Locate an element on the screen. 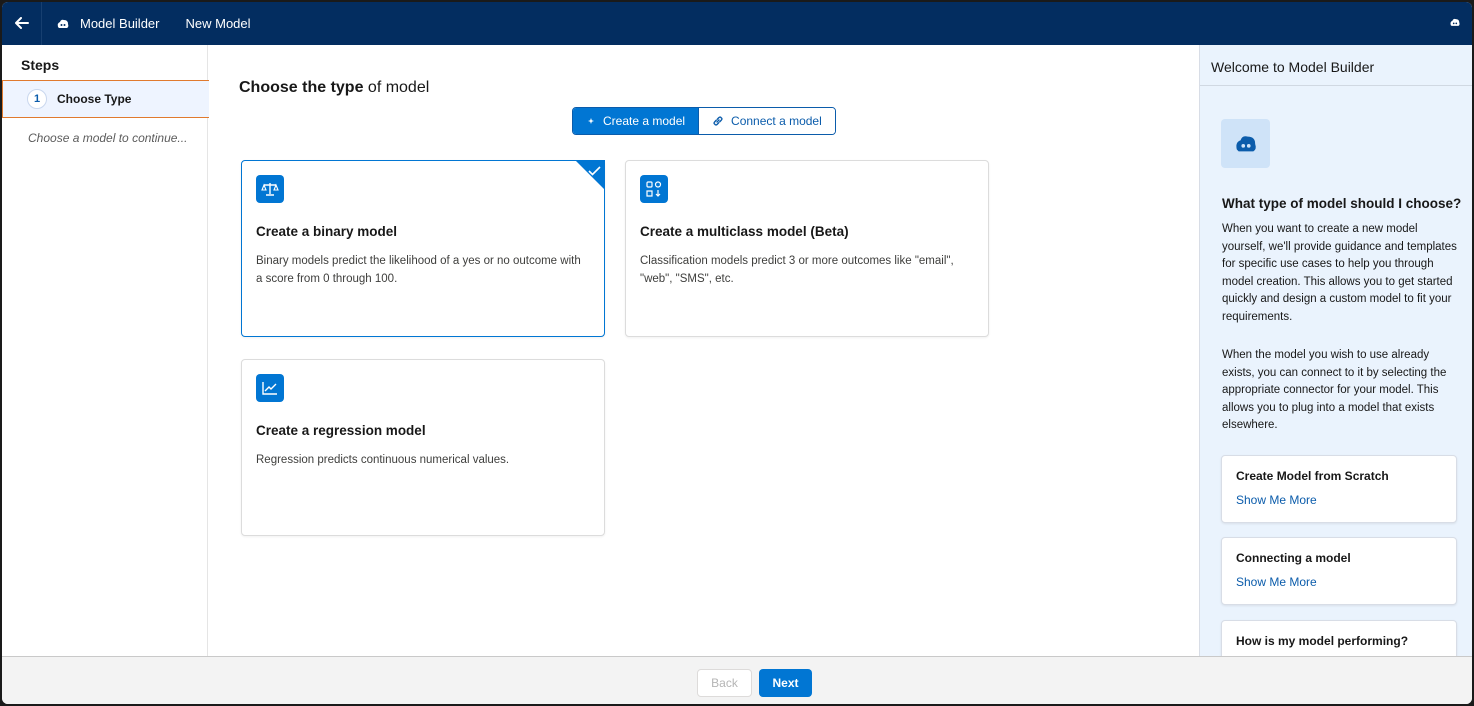 The height and width of the screenshot is (706, 1474). steps-title: Steps is located at coordinates (40, 65).